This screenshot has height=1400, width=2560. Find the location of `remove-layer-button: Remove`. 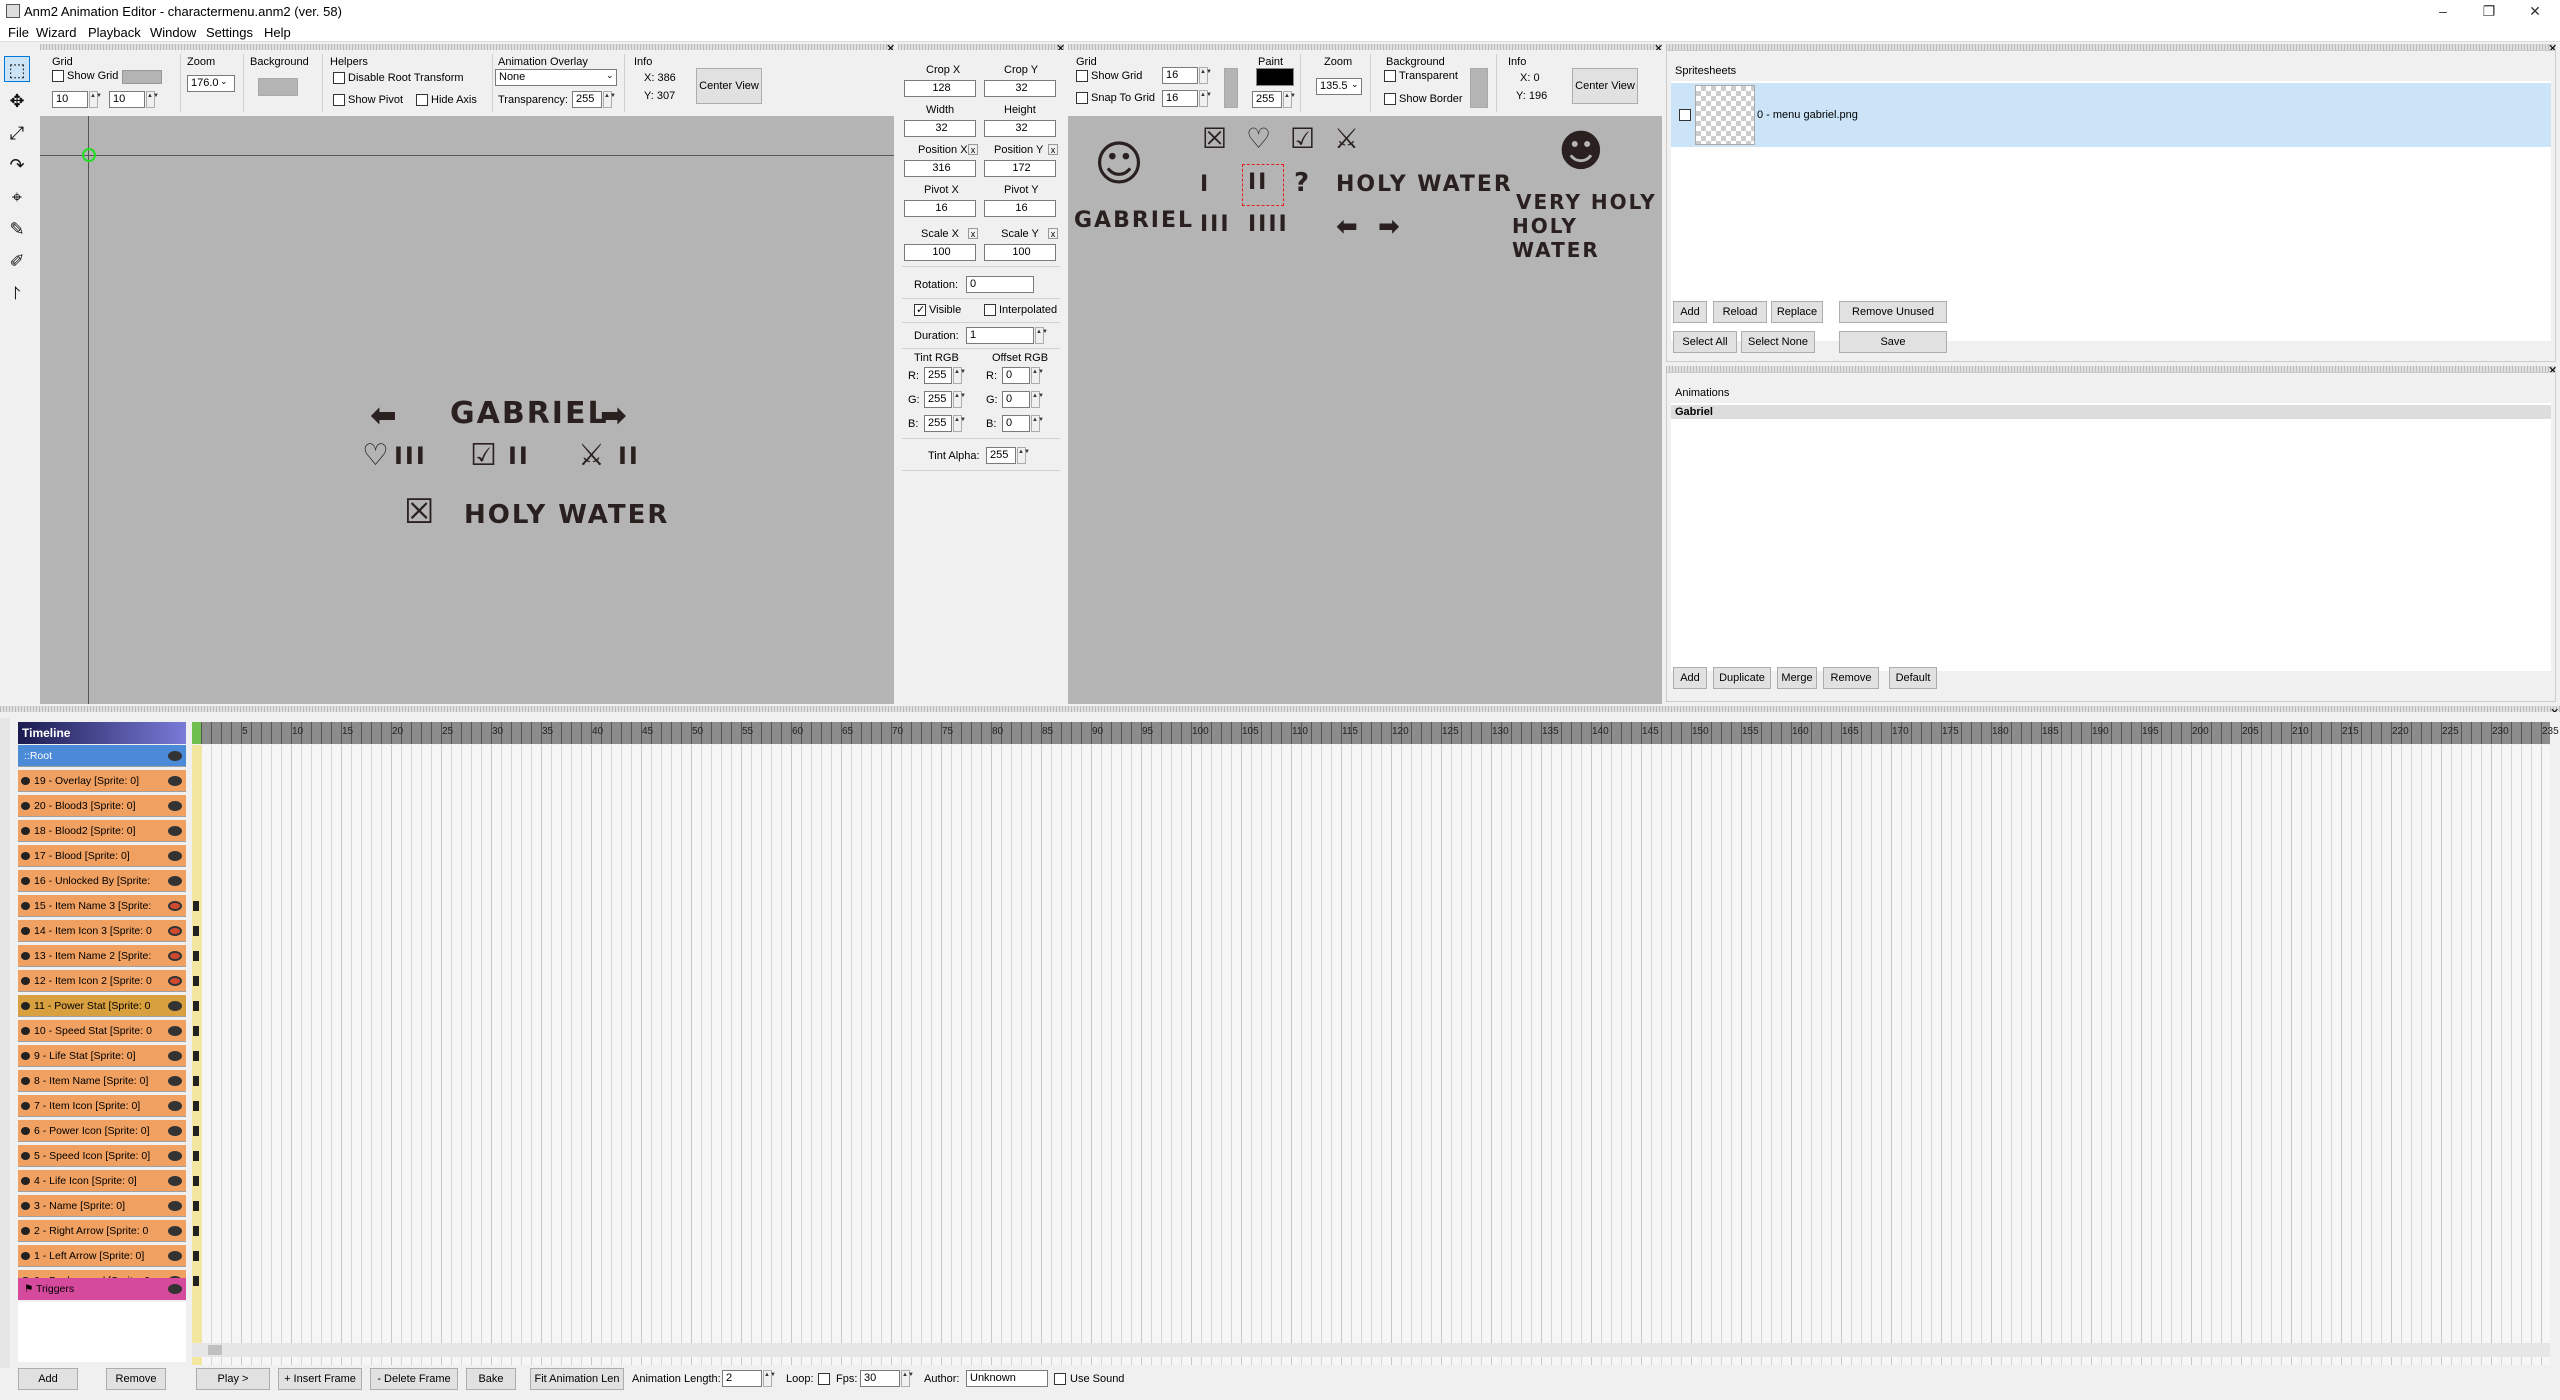

remove-layer-button: Remove is located at coordinates (136, 1379).